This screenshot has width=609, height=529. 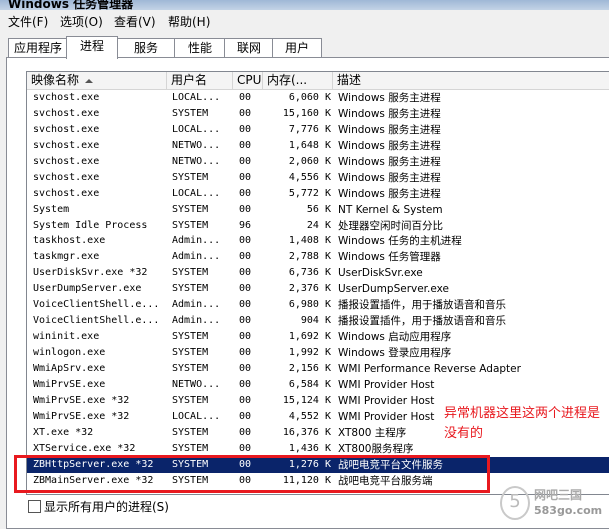 I want to click on process-memory: 1,992 K, so click(x=309, y=352).